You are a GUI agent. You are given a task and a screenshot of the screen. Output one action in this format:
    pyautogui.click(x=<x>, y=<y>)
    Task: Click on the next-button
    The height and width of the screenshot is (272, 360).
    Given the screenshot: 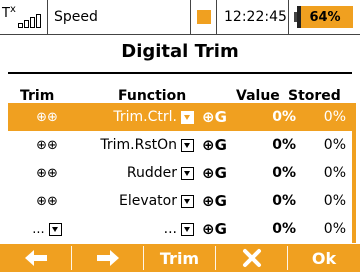 What is the action you would take?
    pyautogui.click(x=107, y=258)
    